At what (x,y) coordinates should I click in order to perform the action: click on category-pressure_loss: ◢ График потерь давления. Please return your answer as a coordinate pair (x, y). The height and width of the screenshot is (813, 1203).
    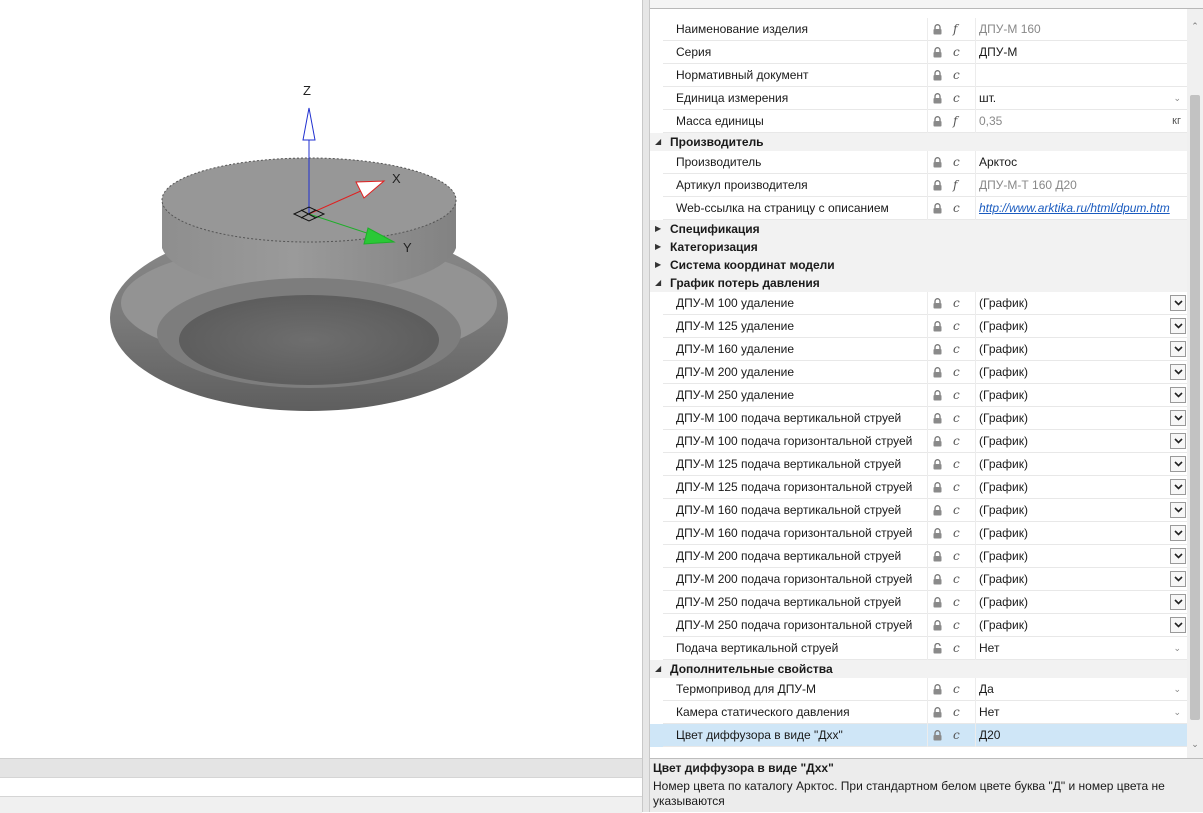
    Looking at the image, I should click on (918, 283).